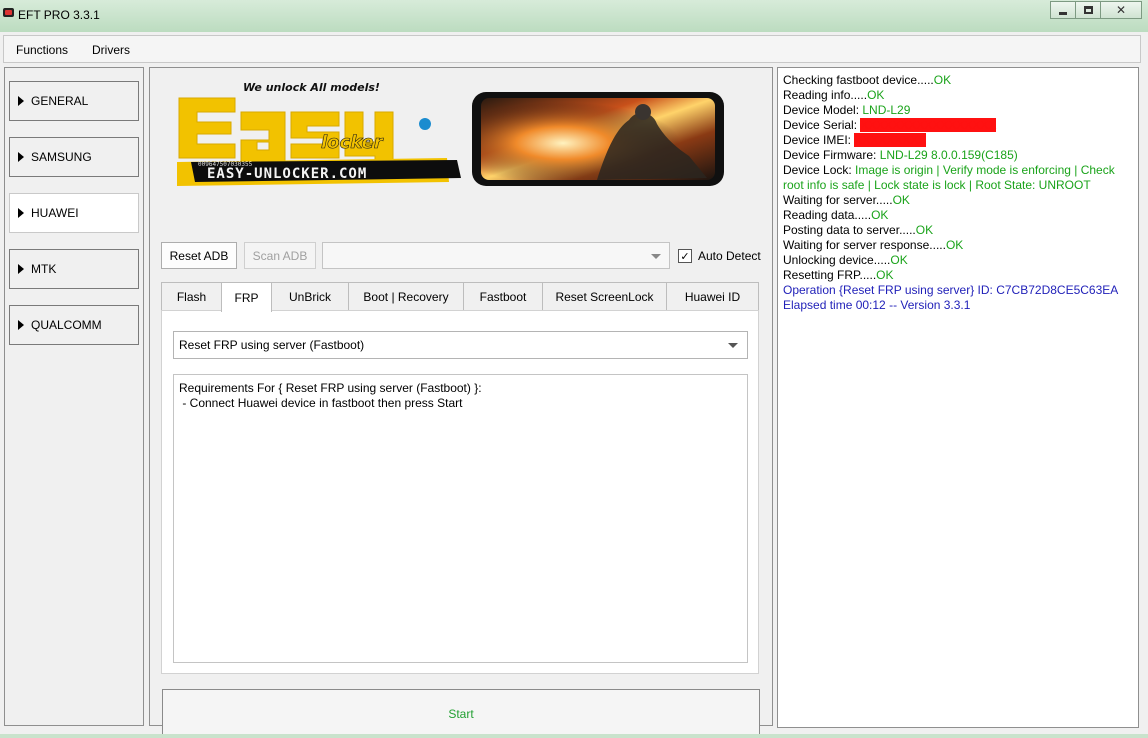 This screenshot has width=1148, height=738. I want to click on menu-drivers: Drivers, so click(111, 50).